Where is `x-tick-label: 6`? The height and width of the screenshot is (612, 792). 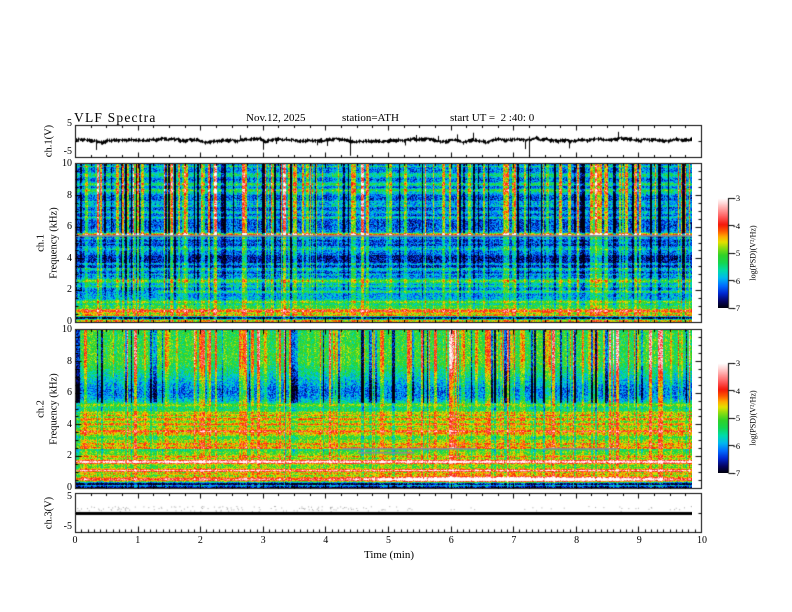
x-tick-label: 6 is located at coordinates (451, 540).